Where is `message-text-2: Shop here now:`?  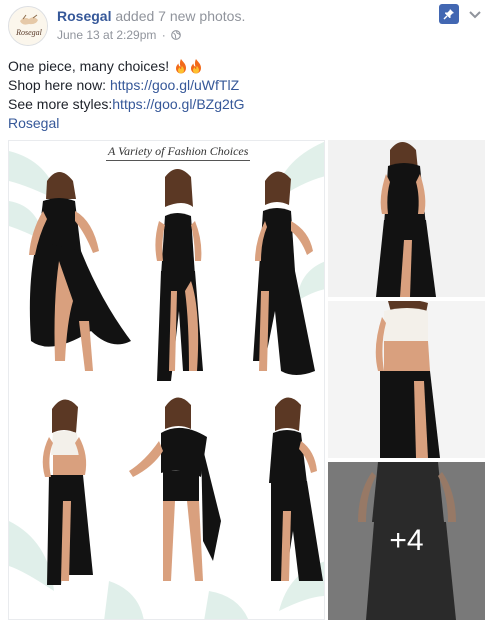 message-text-2: Shop here now: is located at coordinates (59, 85).